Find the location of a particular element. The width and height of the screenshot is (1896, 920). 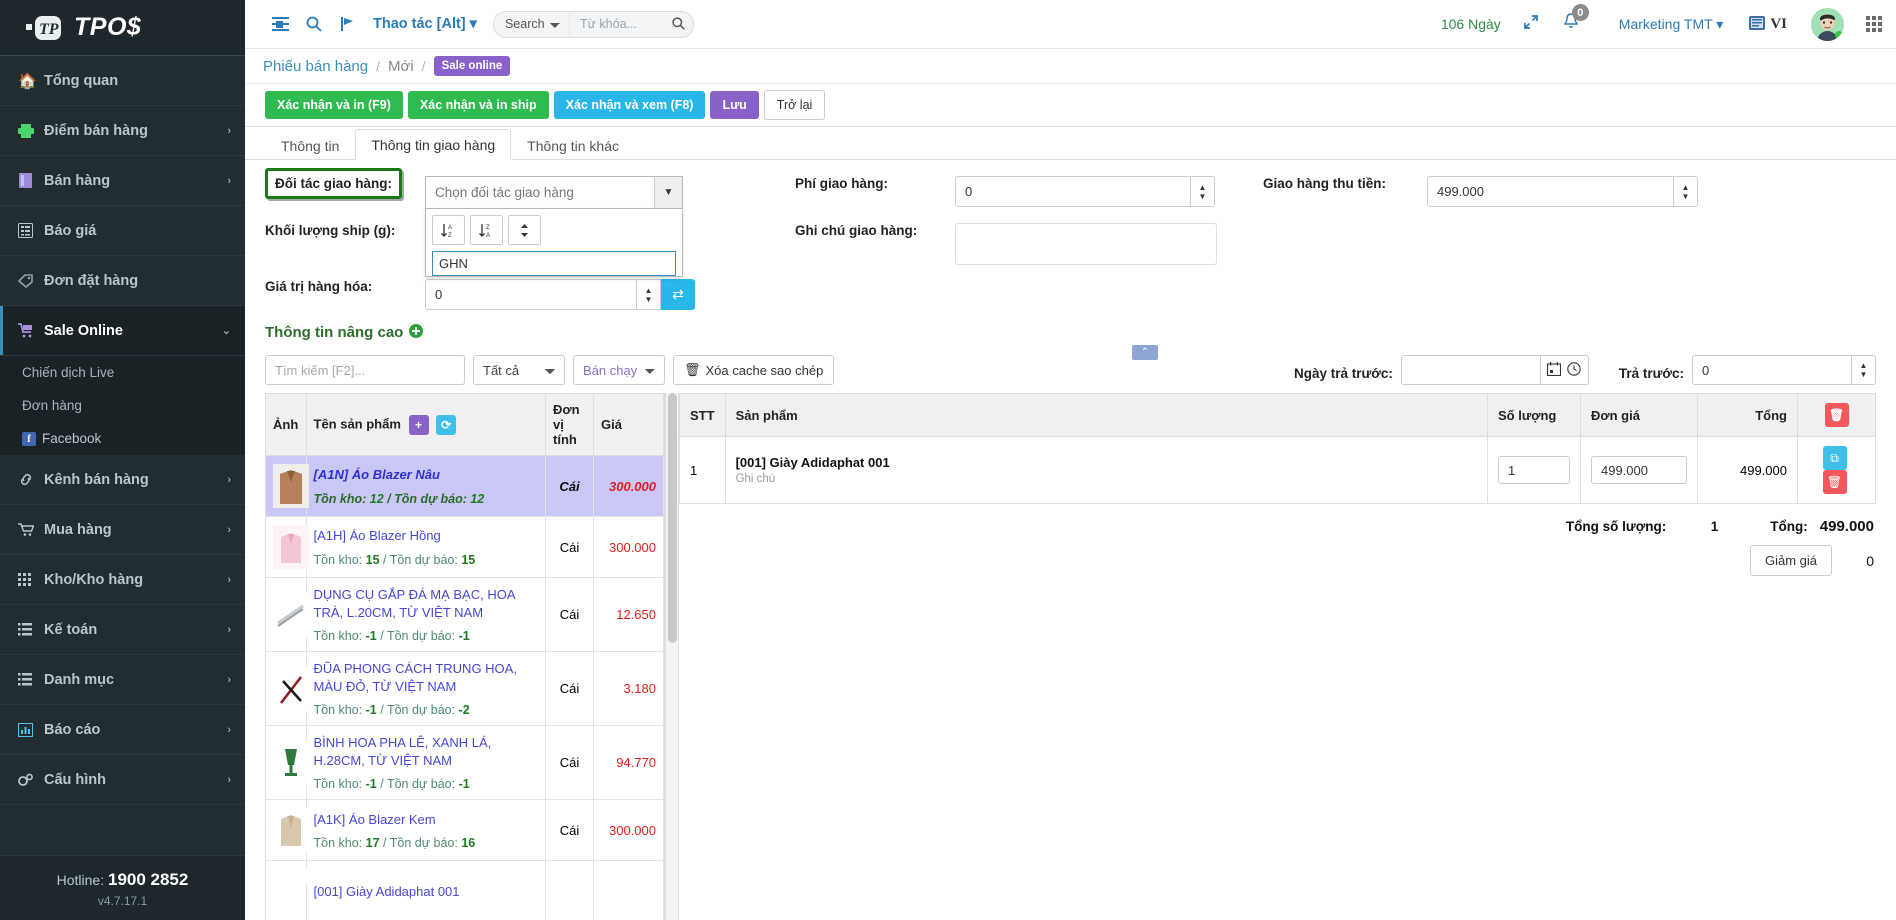

sort-filter-select: Bán chạy is located at coordinates (619, 370).